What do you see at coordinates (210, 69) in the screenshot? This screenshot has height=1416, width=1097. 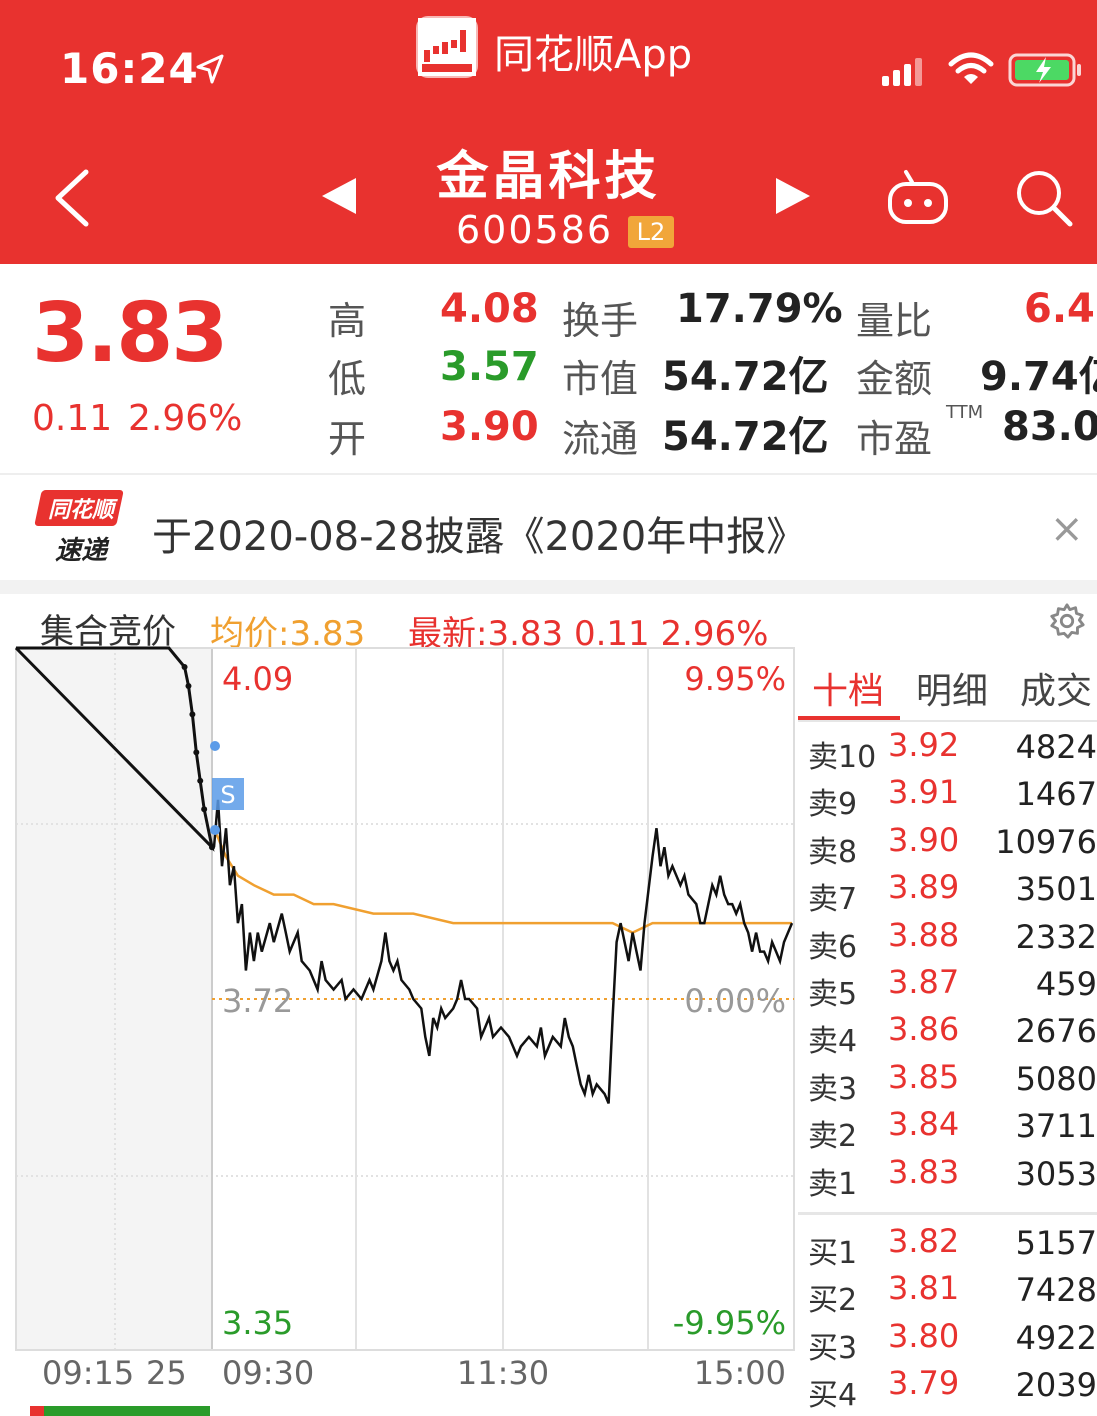 I see `location-arrow-icon` at bounding box center [210, 69].